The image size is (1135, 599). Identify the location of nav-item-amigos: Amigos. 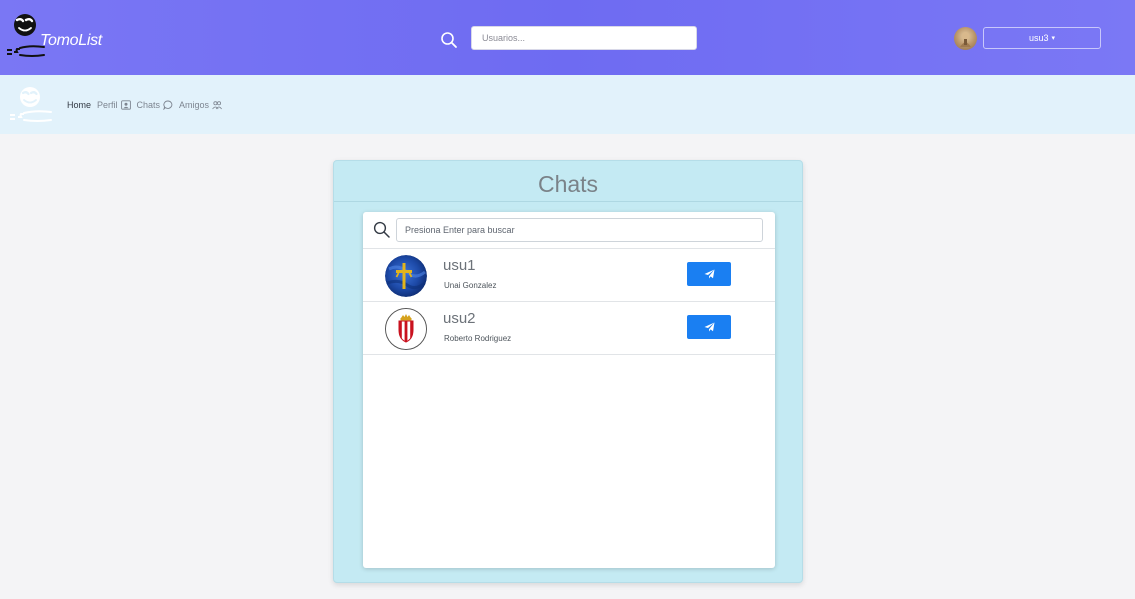
(200, 105).